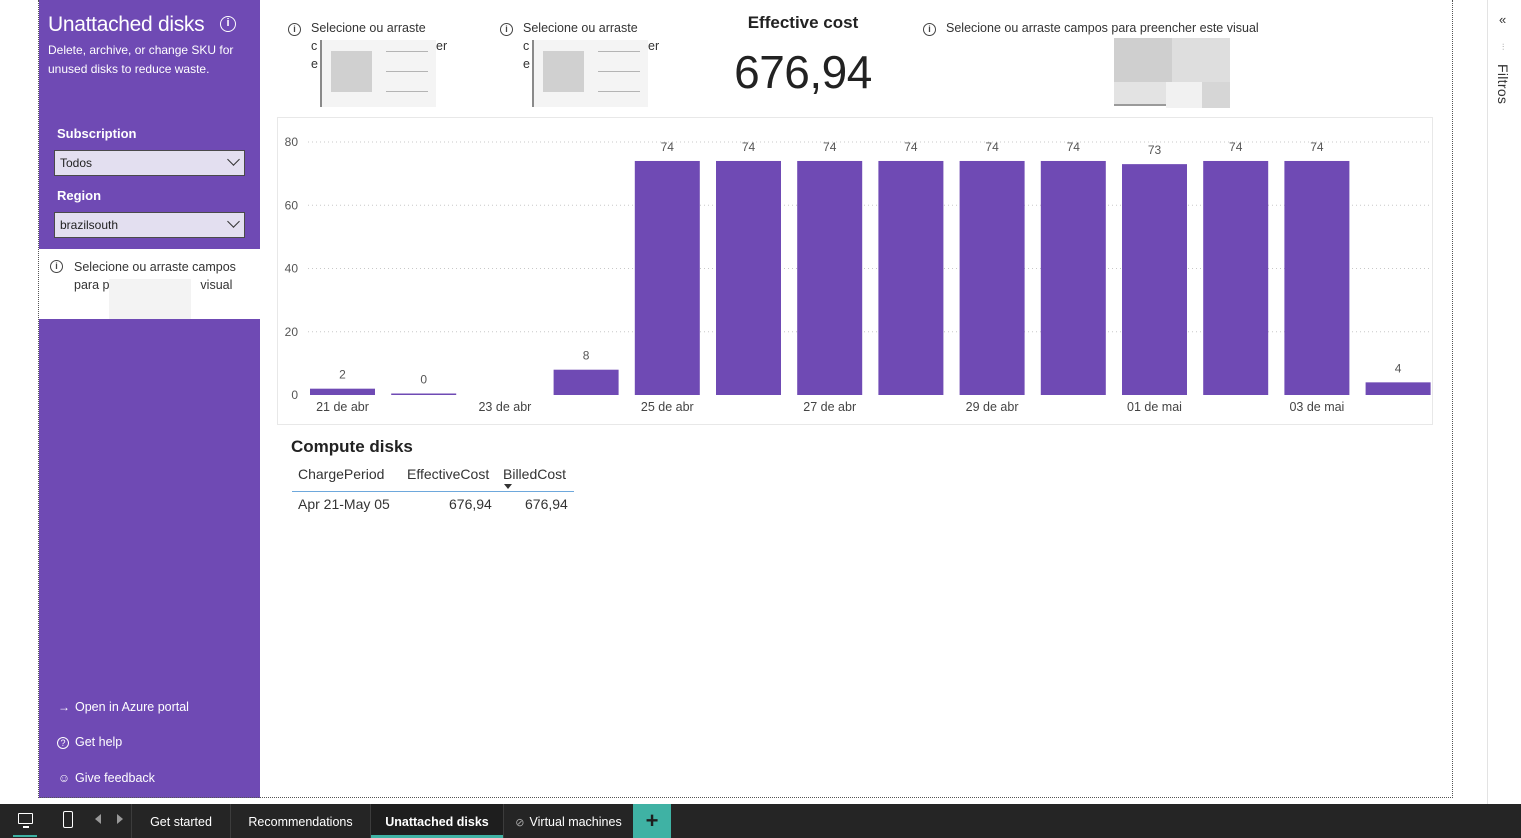  What do you see at coordinates (992, 407) in the screenshot?
I see `x-tick-label: 29 de abr` at bounding box center [992, 407].